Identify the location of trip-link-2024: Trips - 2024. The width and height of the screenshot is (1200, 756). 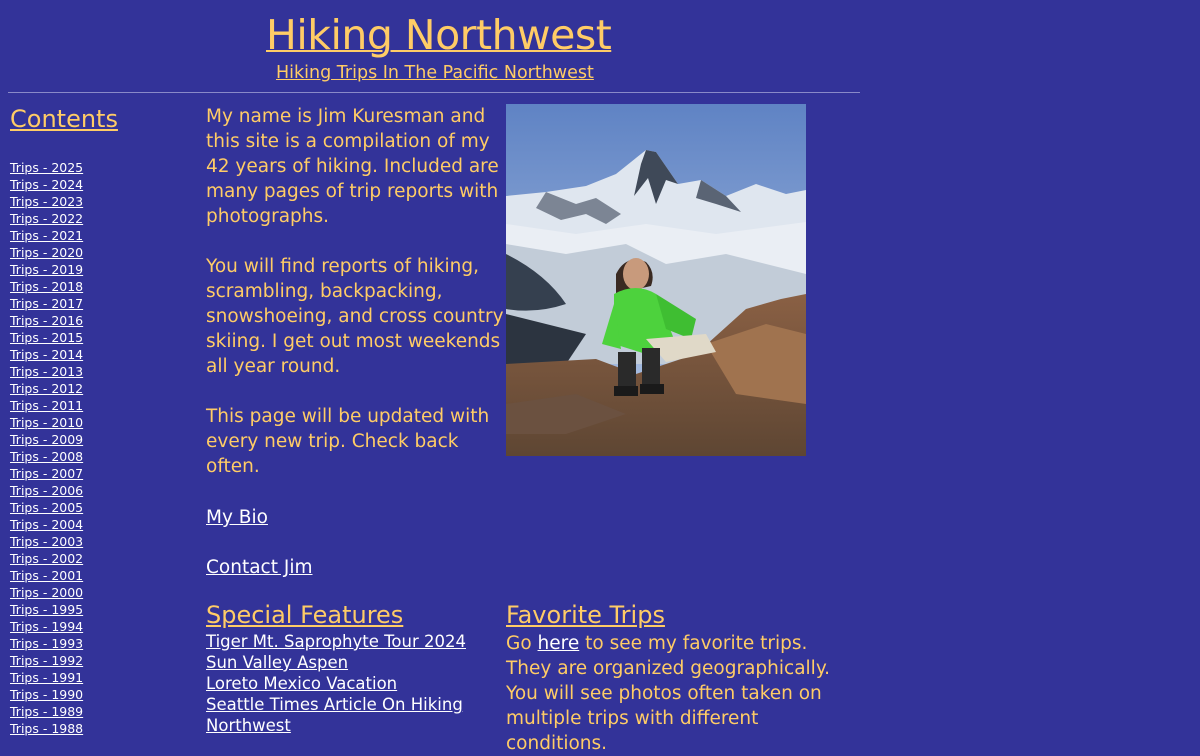
(46, 184).